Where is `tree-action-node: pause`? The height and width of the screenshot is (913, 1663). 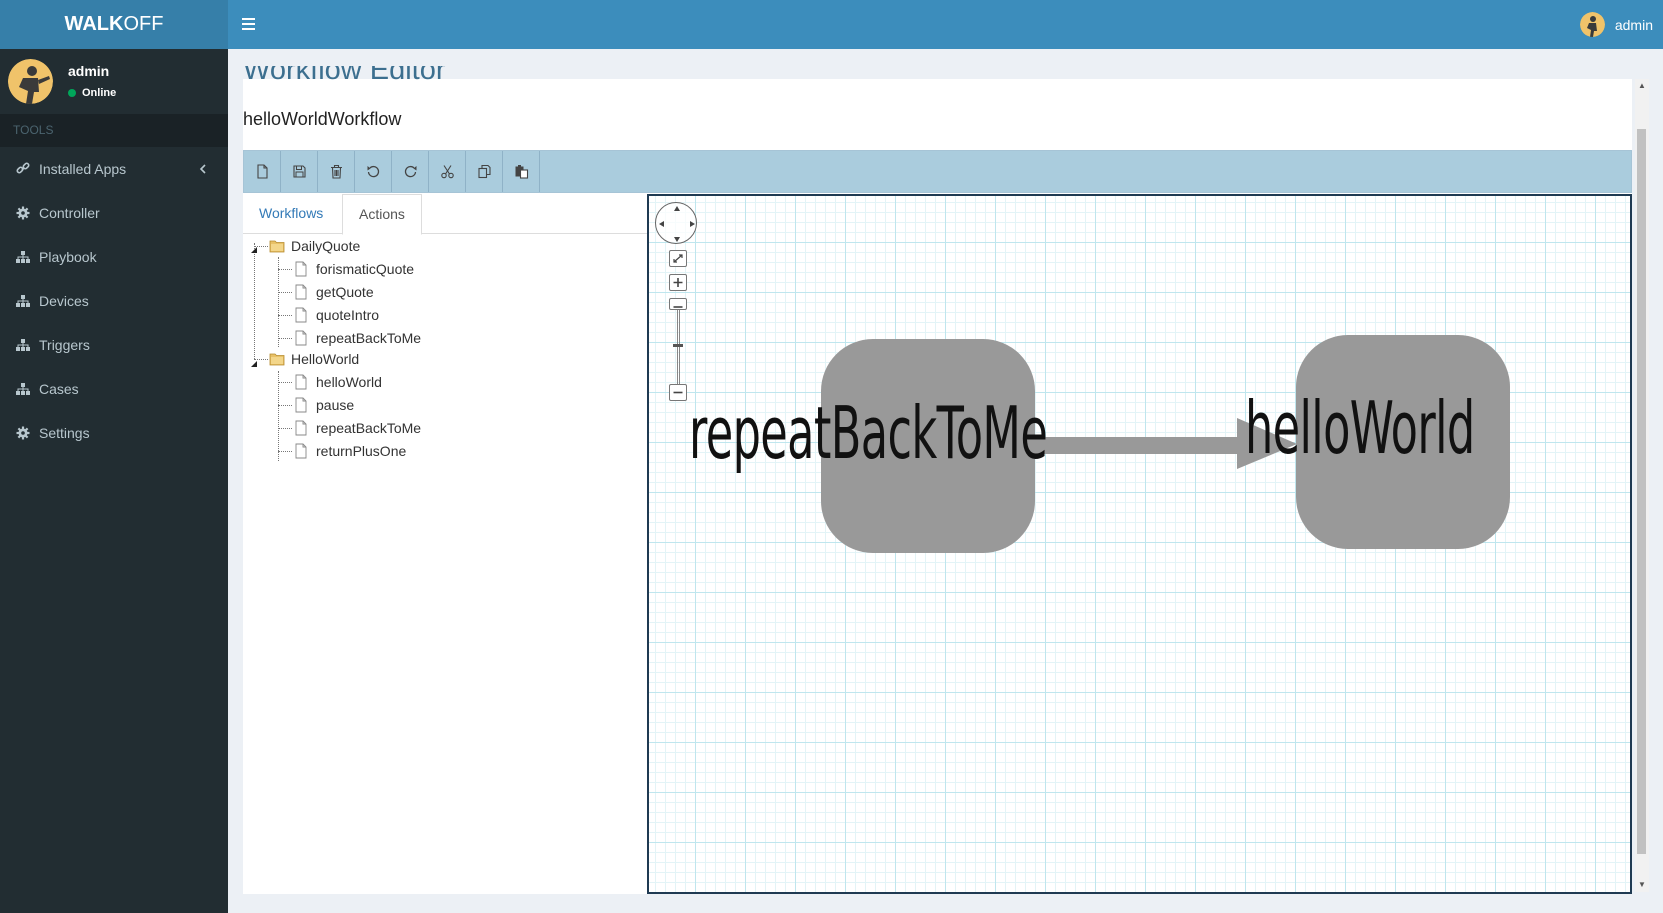
tree-action-node: pause is located at coordinates (324, 405).